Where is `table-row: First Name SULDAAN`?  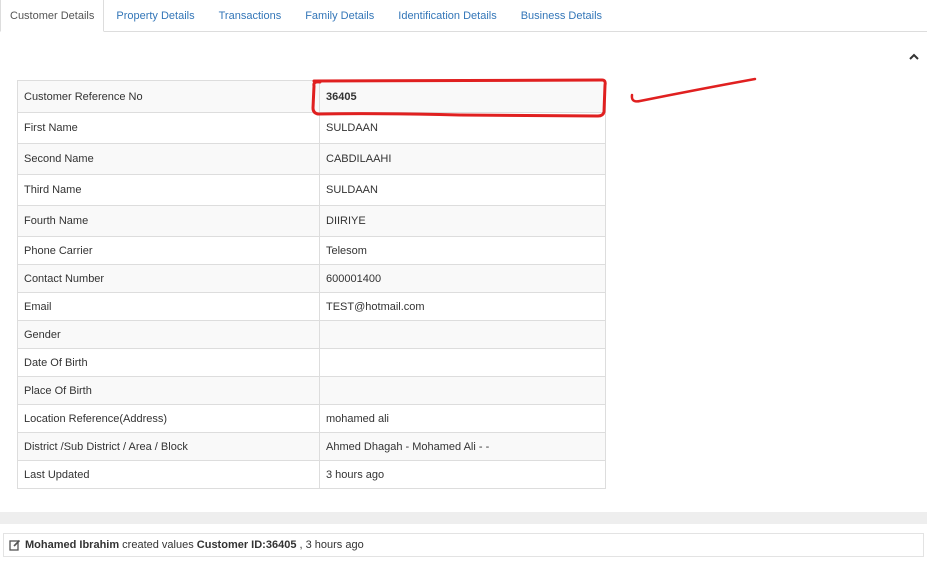
table-row: First Name SULDAAN is located at coordinates (311, 128).